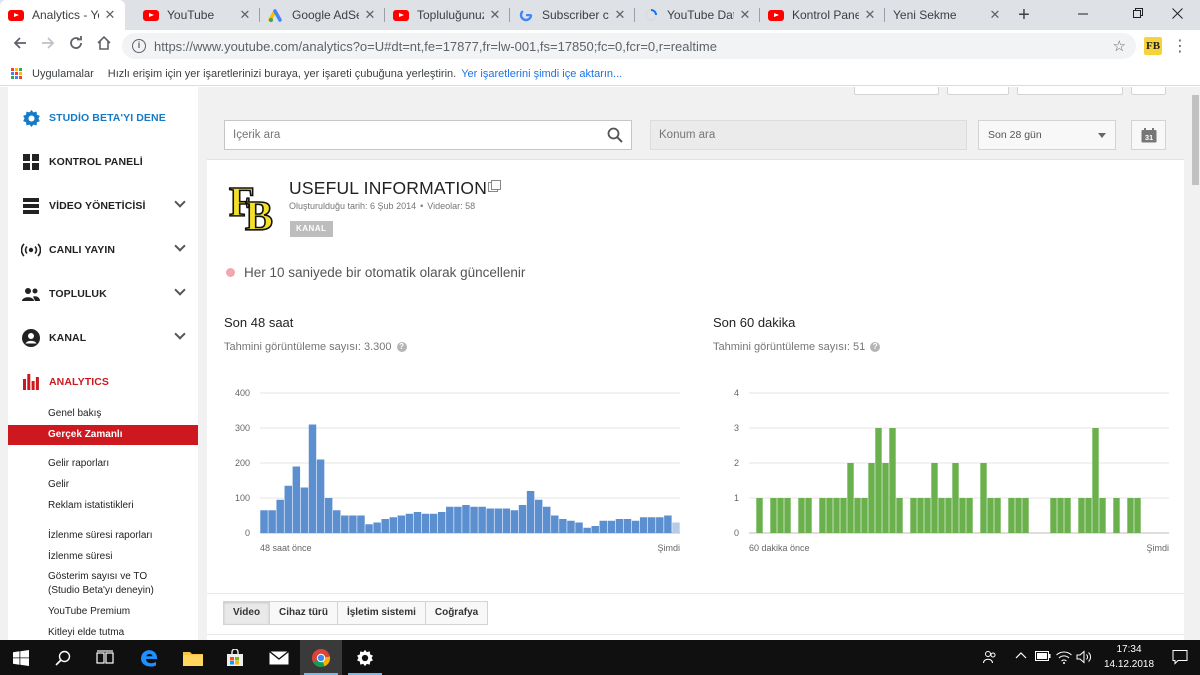 Image resolution: width=1200 pixels, height=675 pixels. I want to click on tab-video: Video, so click(247, 613).